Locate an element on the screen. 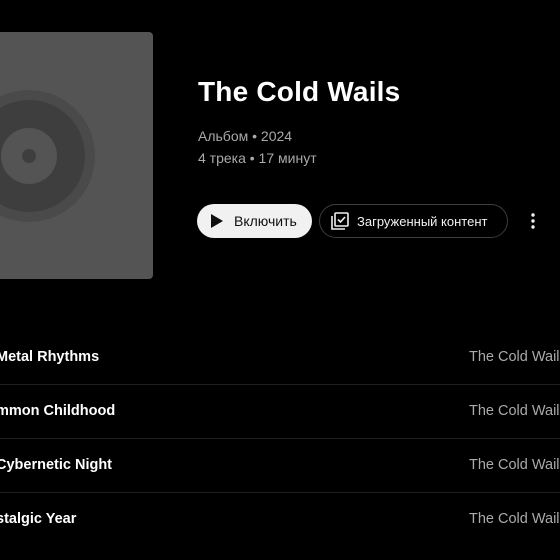  play-button-label: Включить is located at coordinates (265, 221).